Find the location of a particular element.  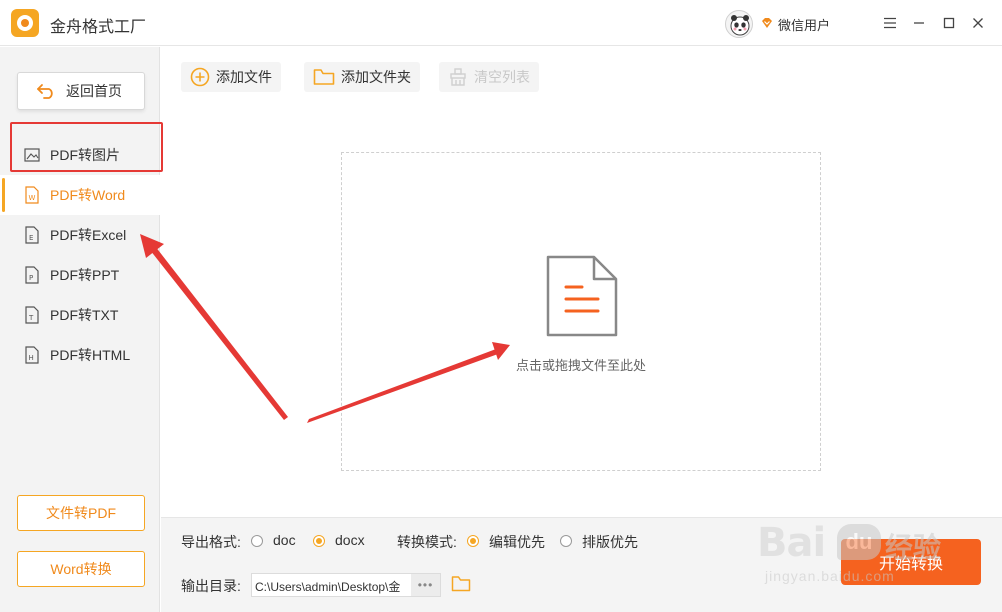

browse-more-button: ••• is located at coordinates (425, 585).